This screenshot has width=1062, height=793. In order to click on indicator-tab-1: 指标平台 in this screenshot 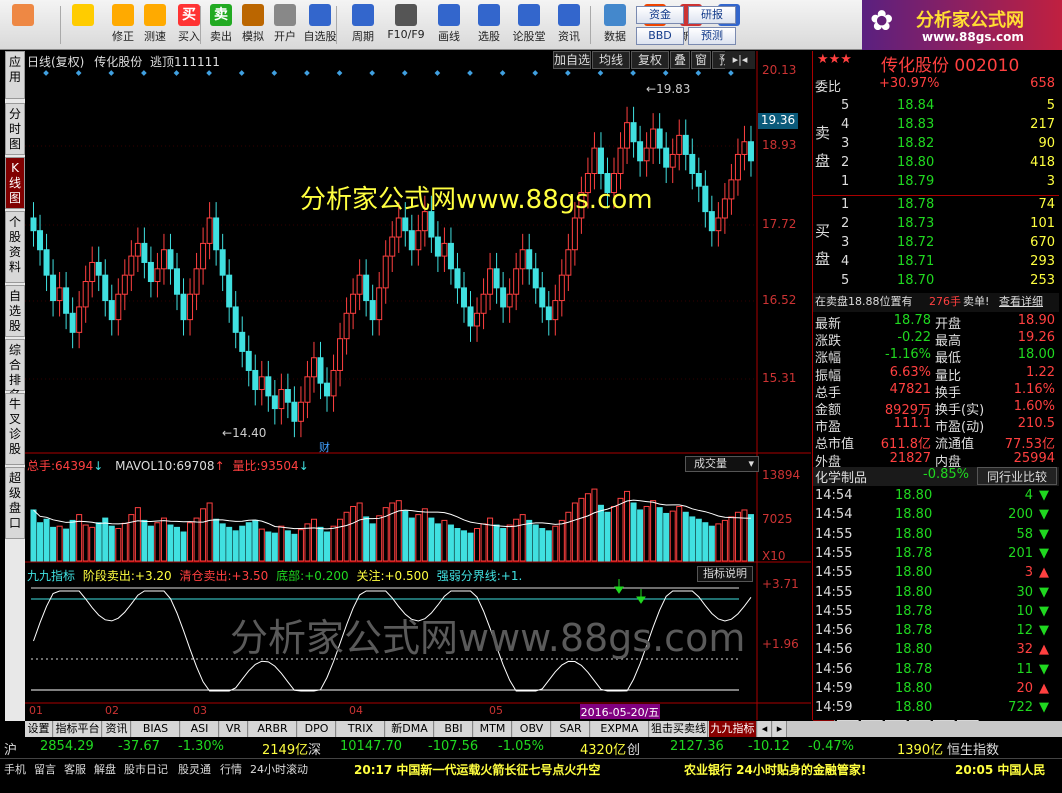, I will do `click(78, 729)`.